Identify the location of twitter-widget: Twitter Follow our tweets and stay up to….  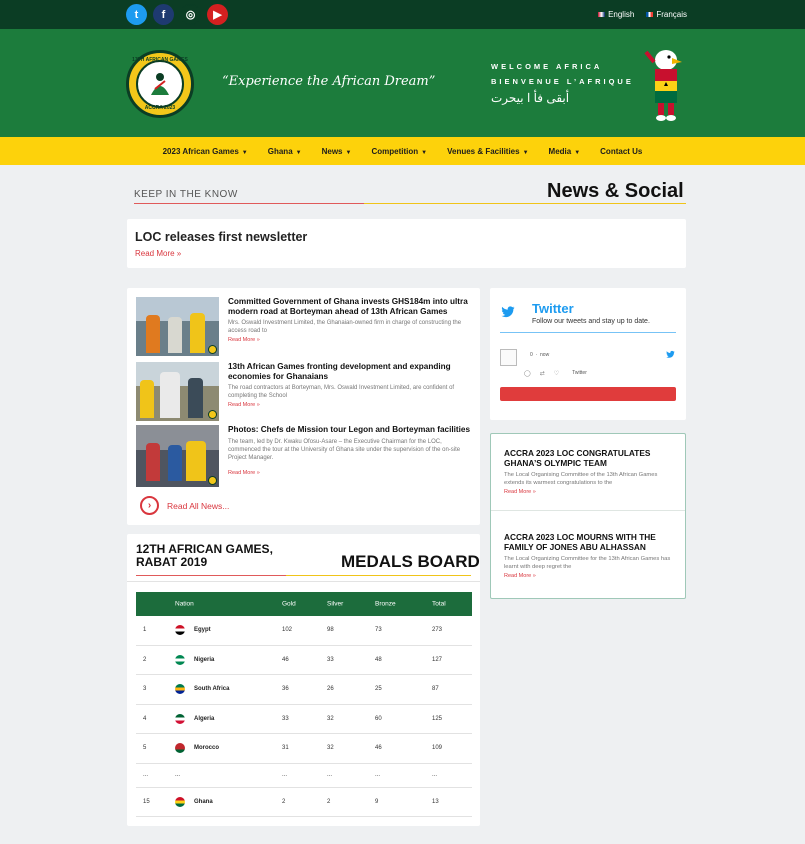
(588, 354).